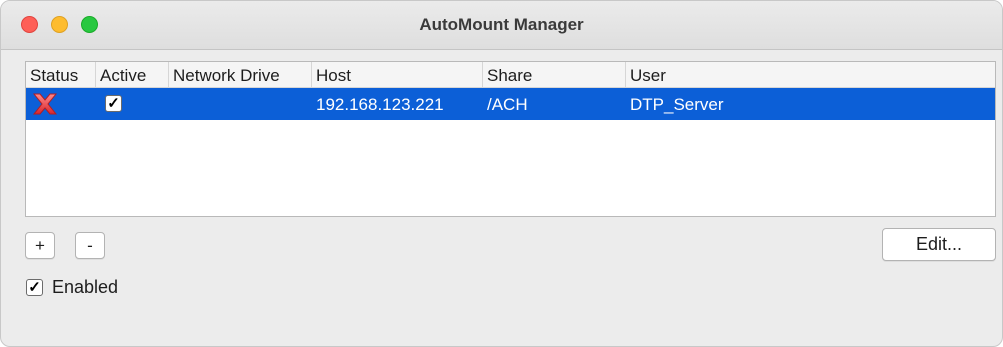 This screenshot has width=1003, height=347. Describe the element at coordinates (34, 287) in the screenshot. I see `enabled-checkbox: ✓` at that location.